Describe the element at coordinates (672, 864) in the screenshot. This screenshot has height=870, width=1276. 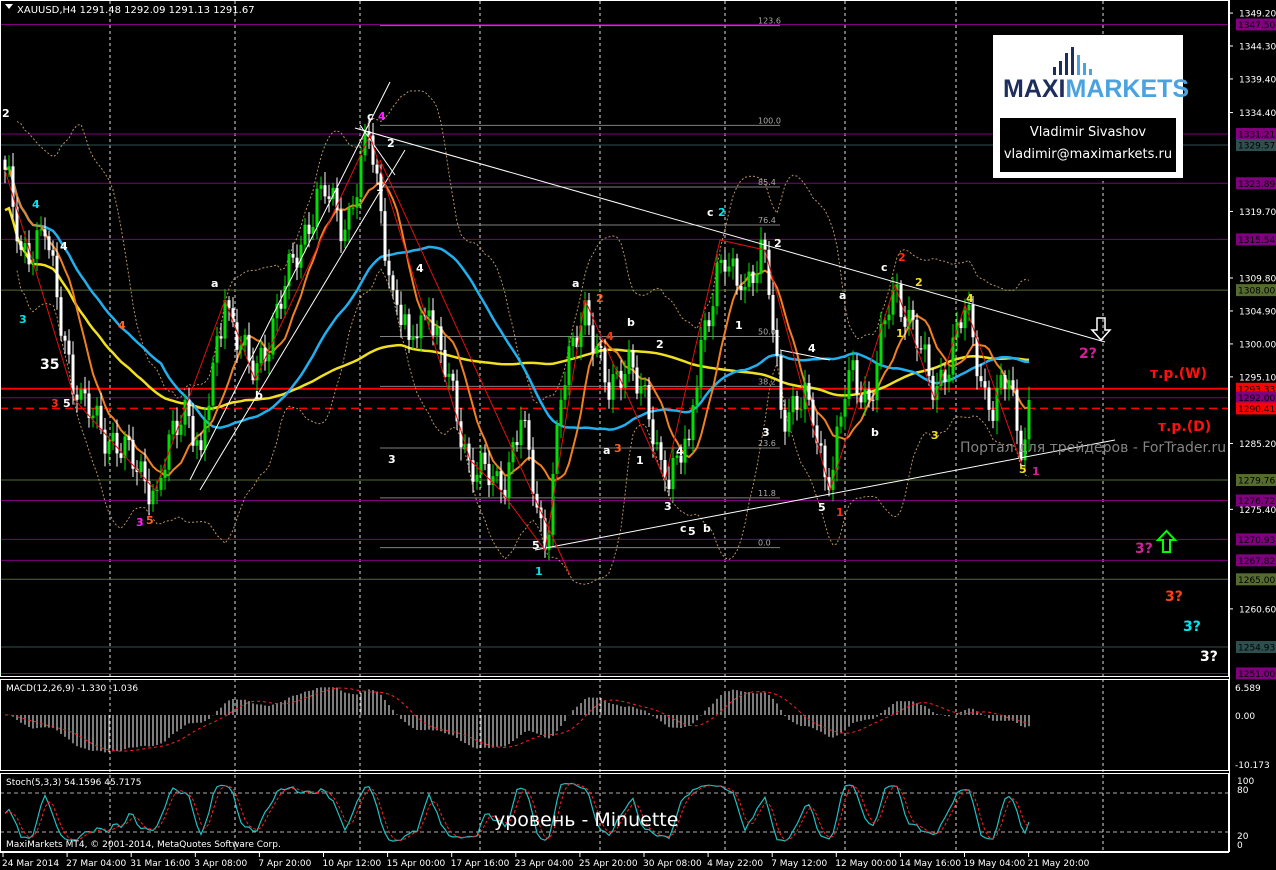
I see `time-label: 30 Apr 08:00` at that location.